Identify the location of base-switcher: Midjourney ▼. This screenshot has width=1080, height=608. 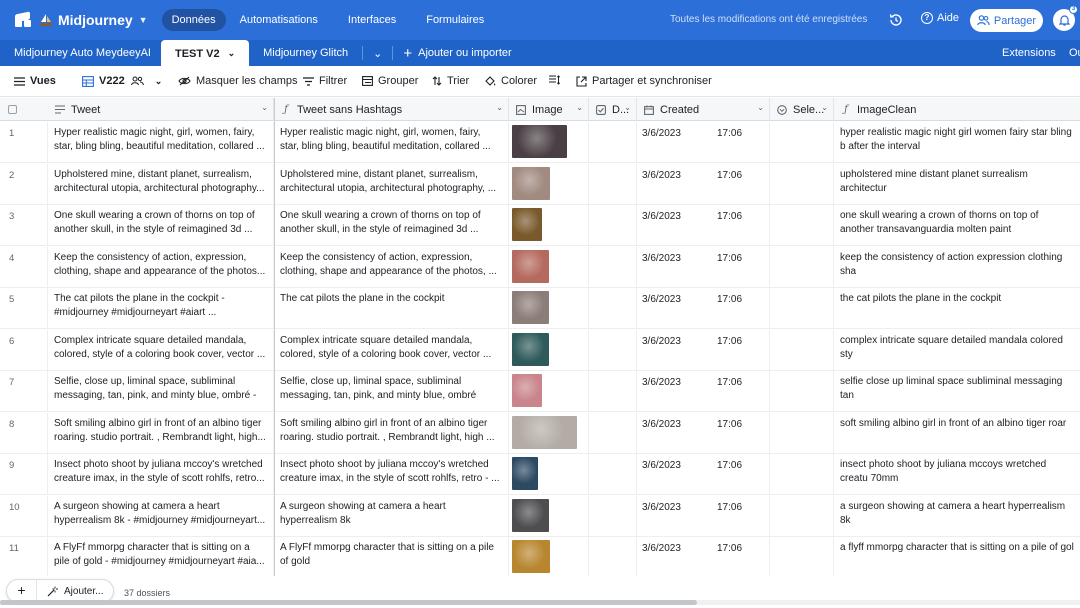
(81, 19).